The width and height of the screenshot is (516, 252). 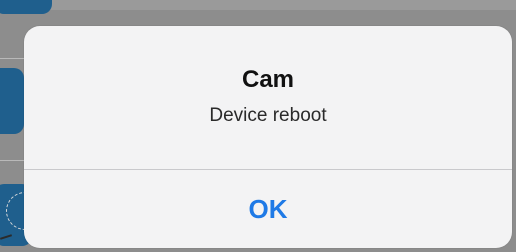 What do you see at coordinates (268, 79) in the screenshot?
I see `alert-title: Cam` at bounding box center [268, 79].